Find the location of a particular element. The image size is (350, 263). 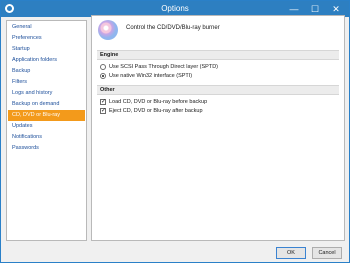

sidebar-item-startup: Startup is located at coordinates (46, 49).